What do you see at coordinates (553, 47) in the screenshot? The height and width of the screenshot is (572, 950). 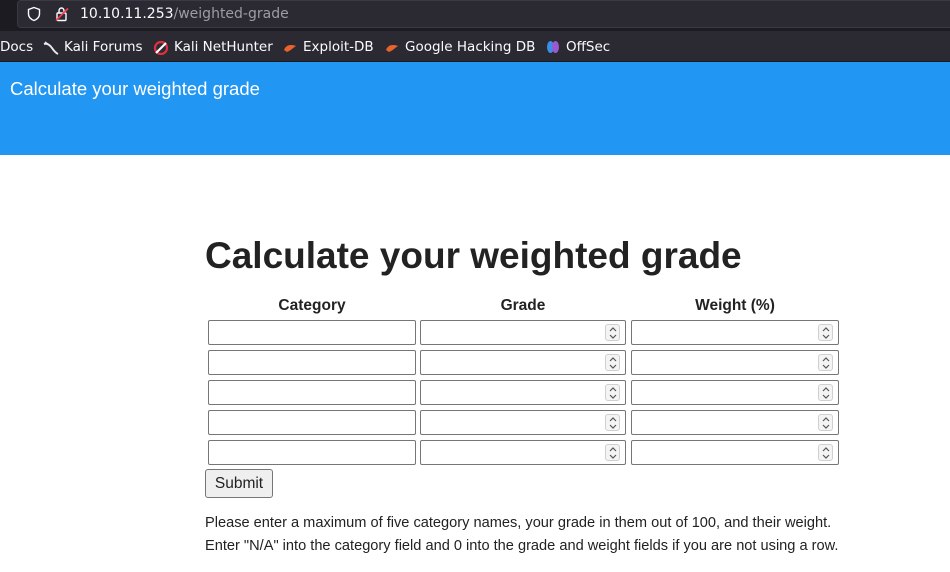 I see `offsec-icon` at bounding box center [553, 47].